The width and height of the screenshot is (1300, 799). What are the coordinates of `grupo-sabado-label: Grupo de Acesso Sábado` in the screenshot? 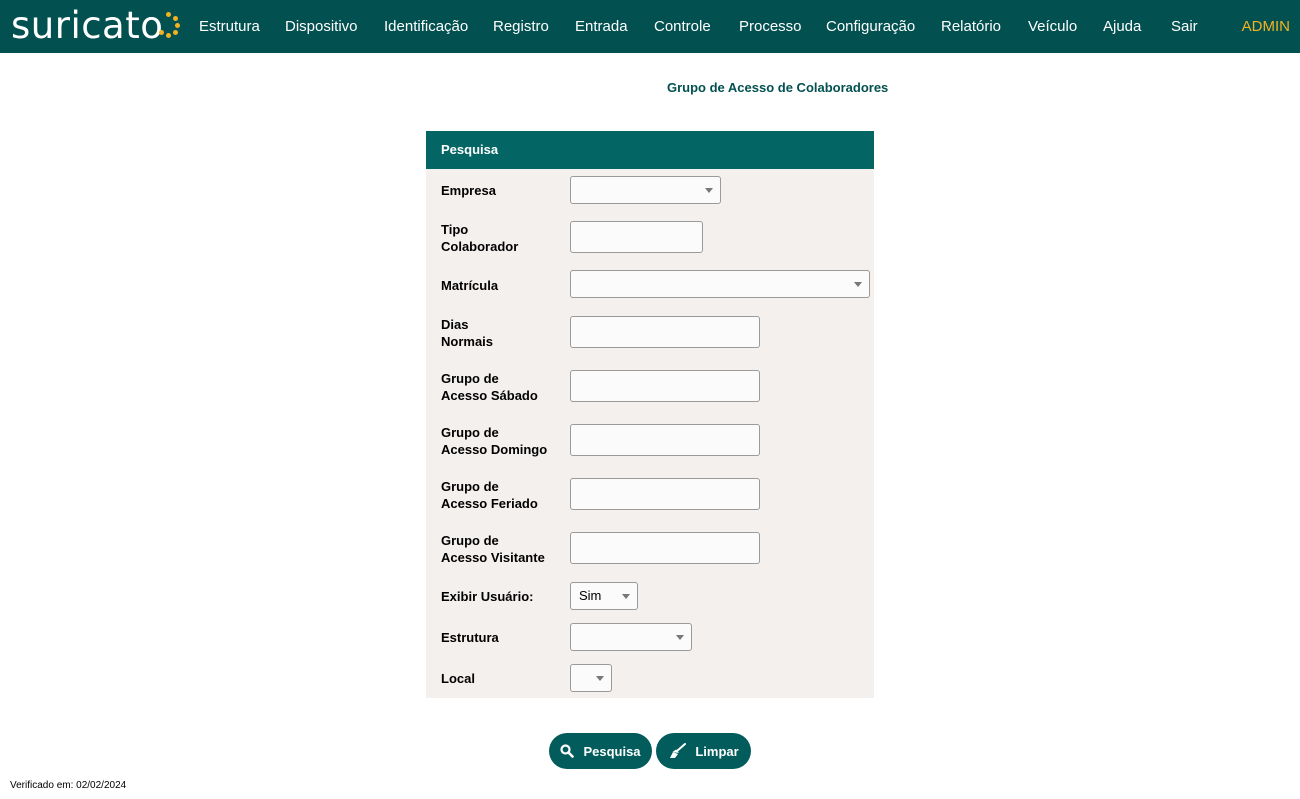 It's located at (489, 387).